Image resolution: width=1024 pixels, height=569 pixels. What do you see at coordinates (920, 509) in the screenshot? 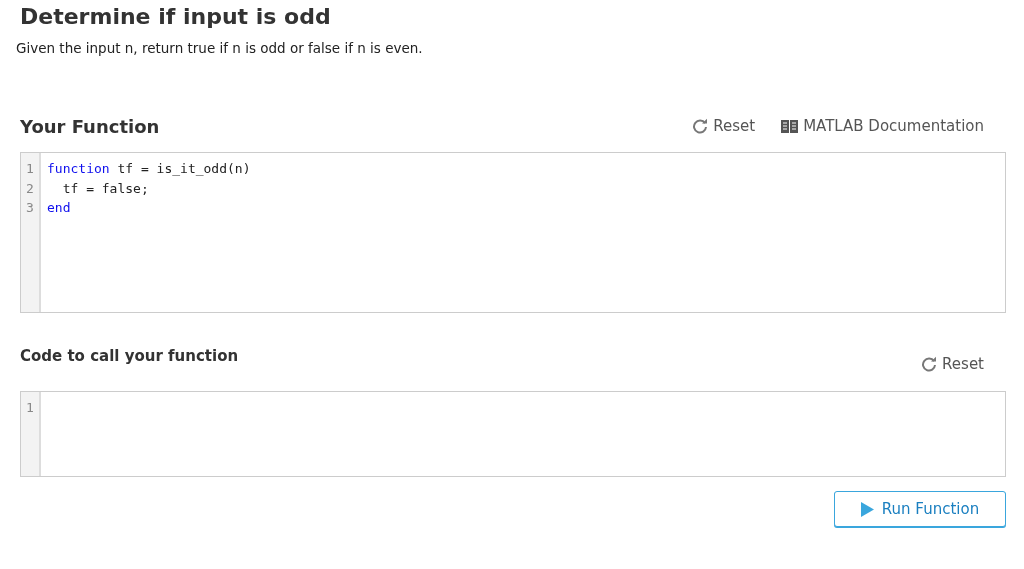
I see `run-function-button: Run Function` at bounding box center [920, 509].